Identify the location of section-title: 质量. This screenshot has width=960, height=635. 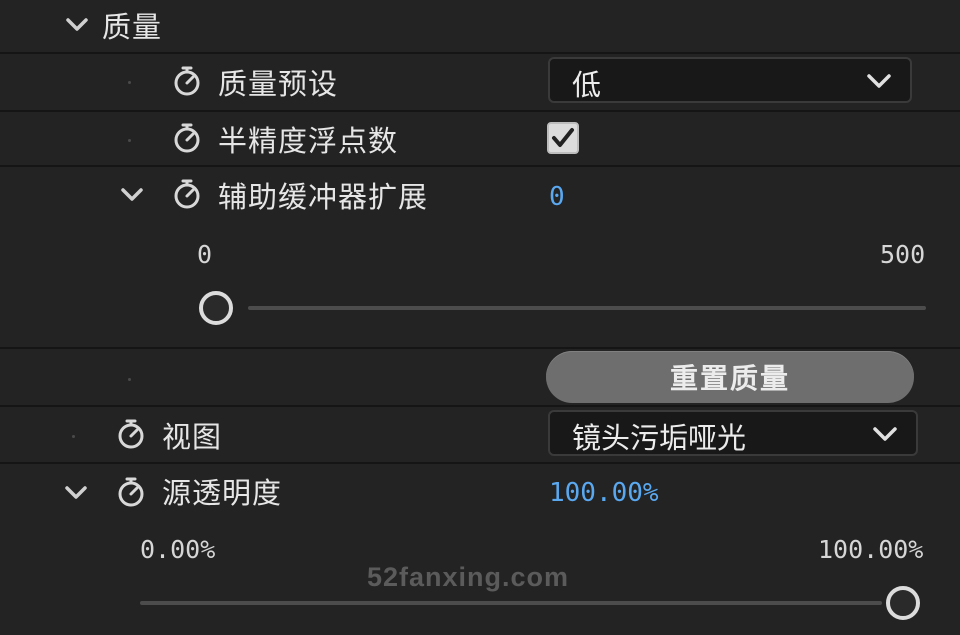
(132, 27).